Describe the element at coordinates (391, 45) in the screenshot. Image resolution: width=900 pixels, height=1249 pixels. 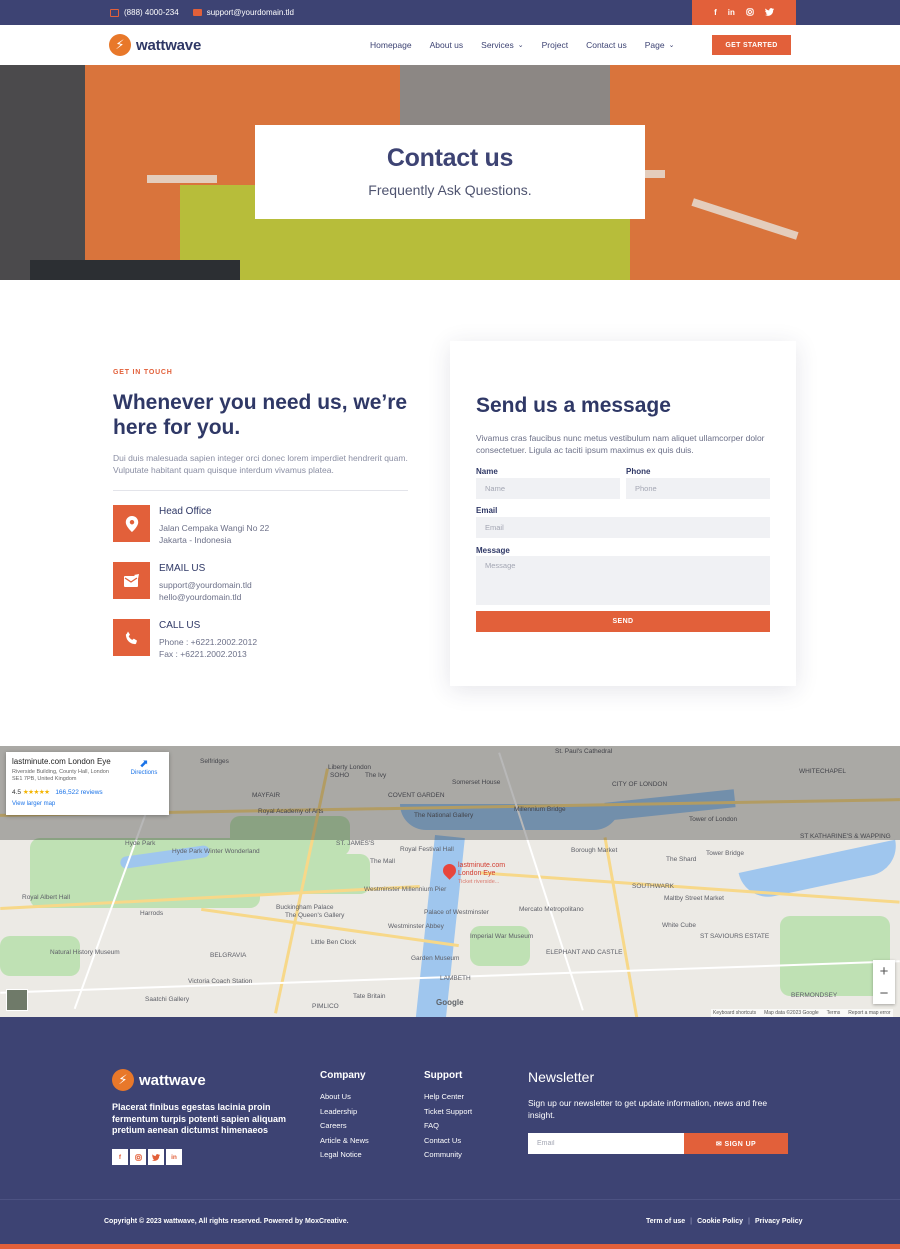
I see `nav-homepage: Homepage` at that location.